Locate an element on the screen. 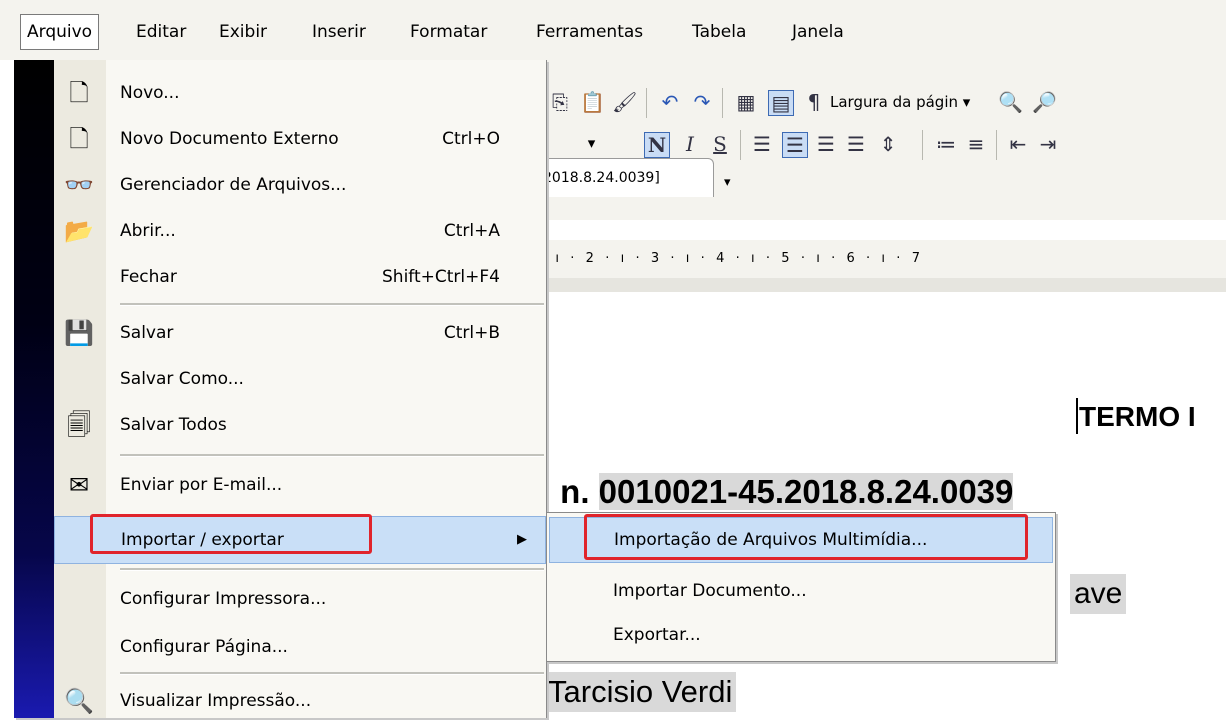 The width and height of the screenshot is (1226, 724). align-center-icon: ☰ is located at coordinates (795, 145).